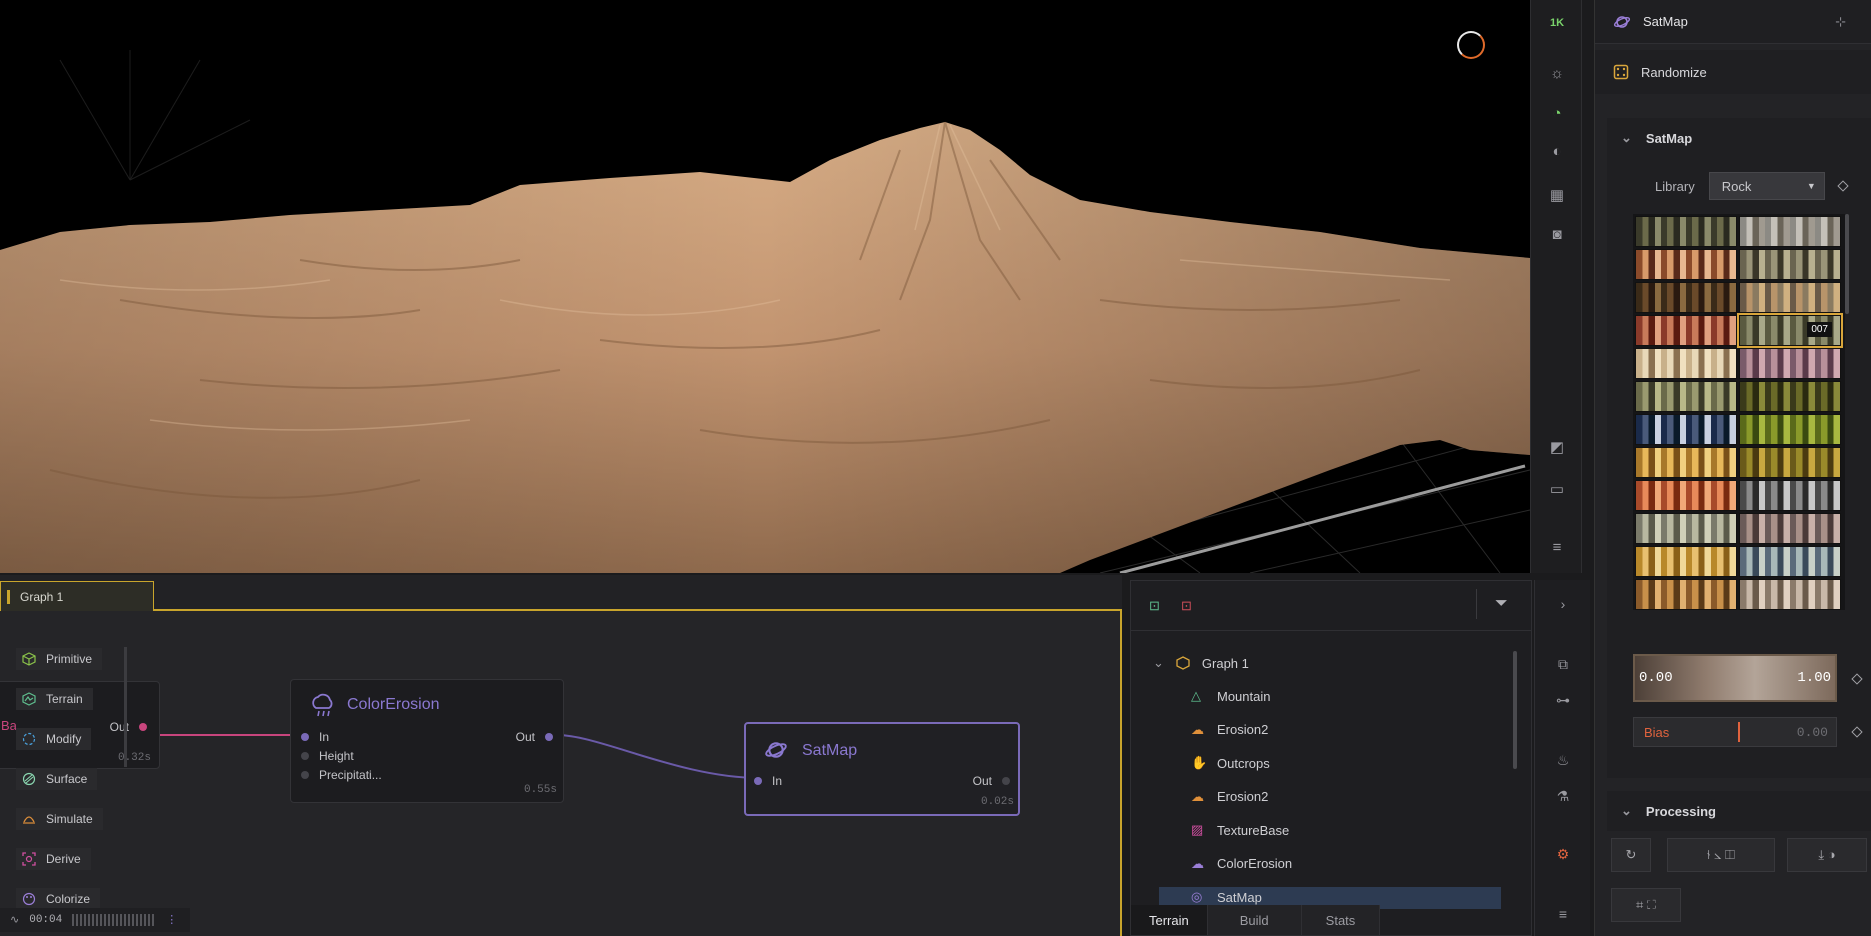 Image resolution: width=1871 pixels, height=936 pixels. What do you see at coordinates (1254, 920) in the screenshot?
I see `tab-build: Build` at bounding box center [1254, 920].